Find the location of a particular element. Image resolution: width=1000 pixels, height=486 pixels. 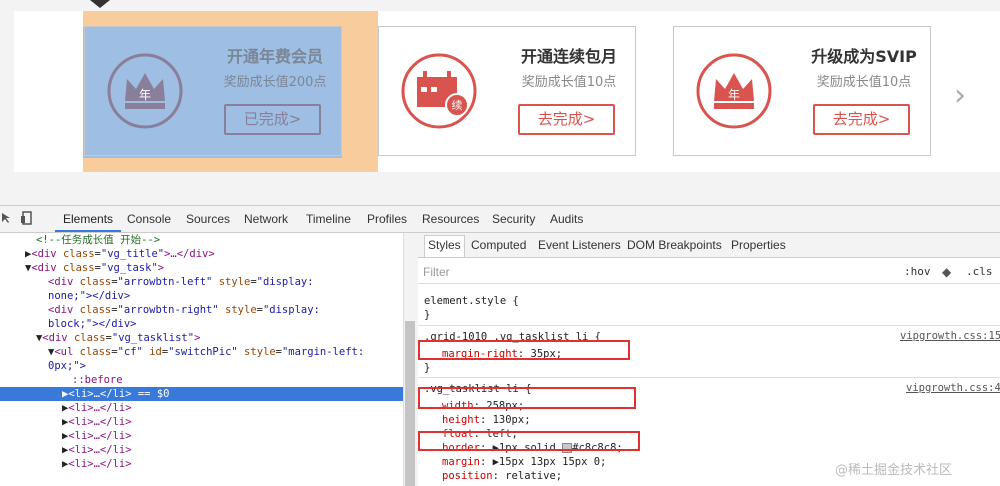

tab-console: Console is located at coordinates (149, 219).